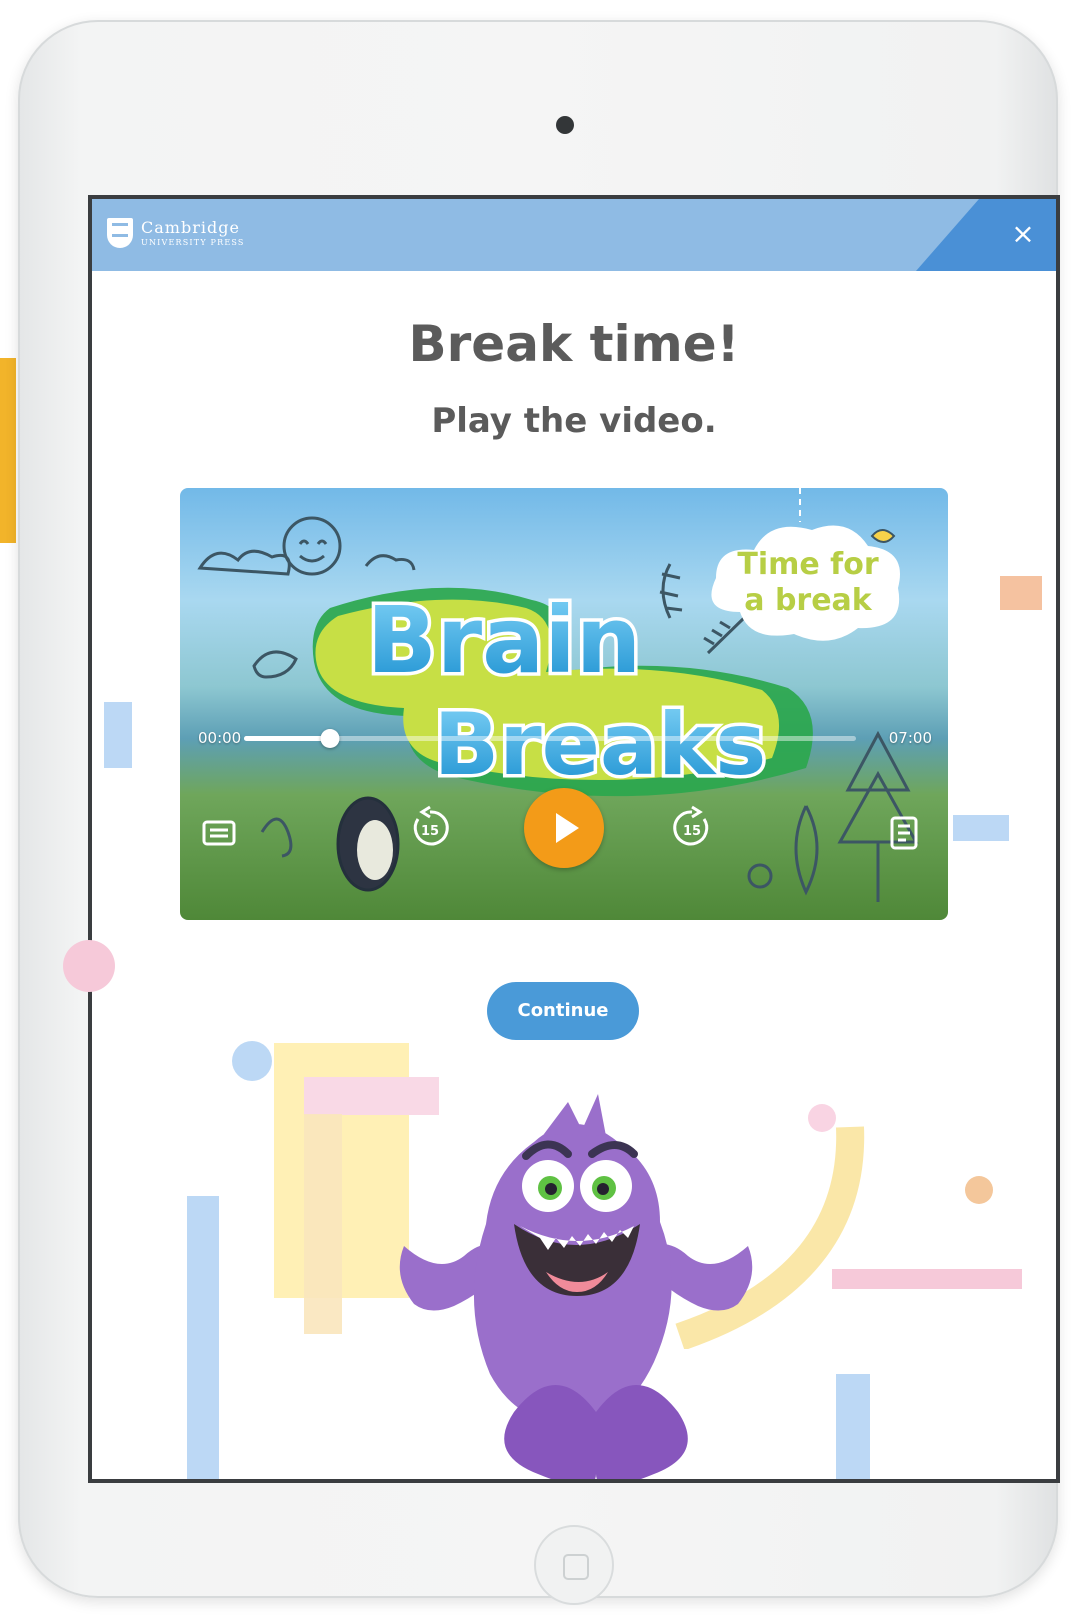 Image resolution: width=1090 pixels, height=1618 pixels. Describe the element at coordinates (323, 1224) in the screenshot. I see `decor-block-peach` at that location.